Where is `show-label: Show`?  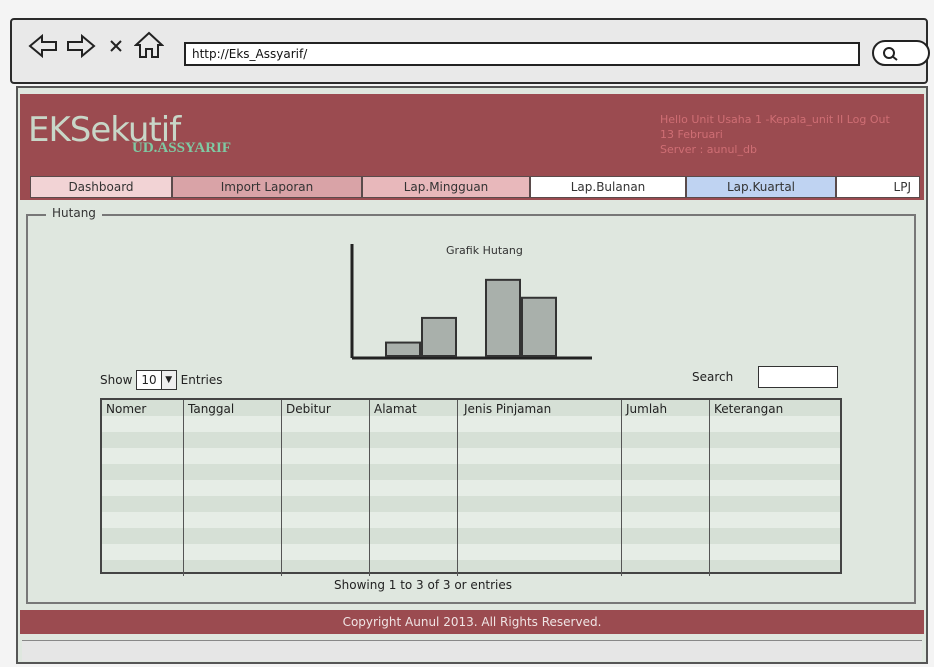 show-label: Show is located at coordinates (116, 380).